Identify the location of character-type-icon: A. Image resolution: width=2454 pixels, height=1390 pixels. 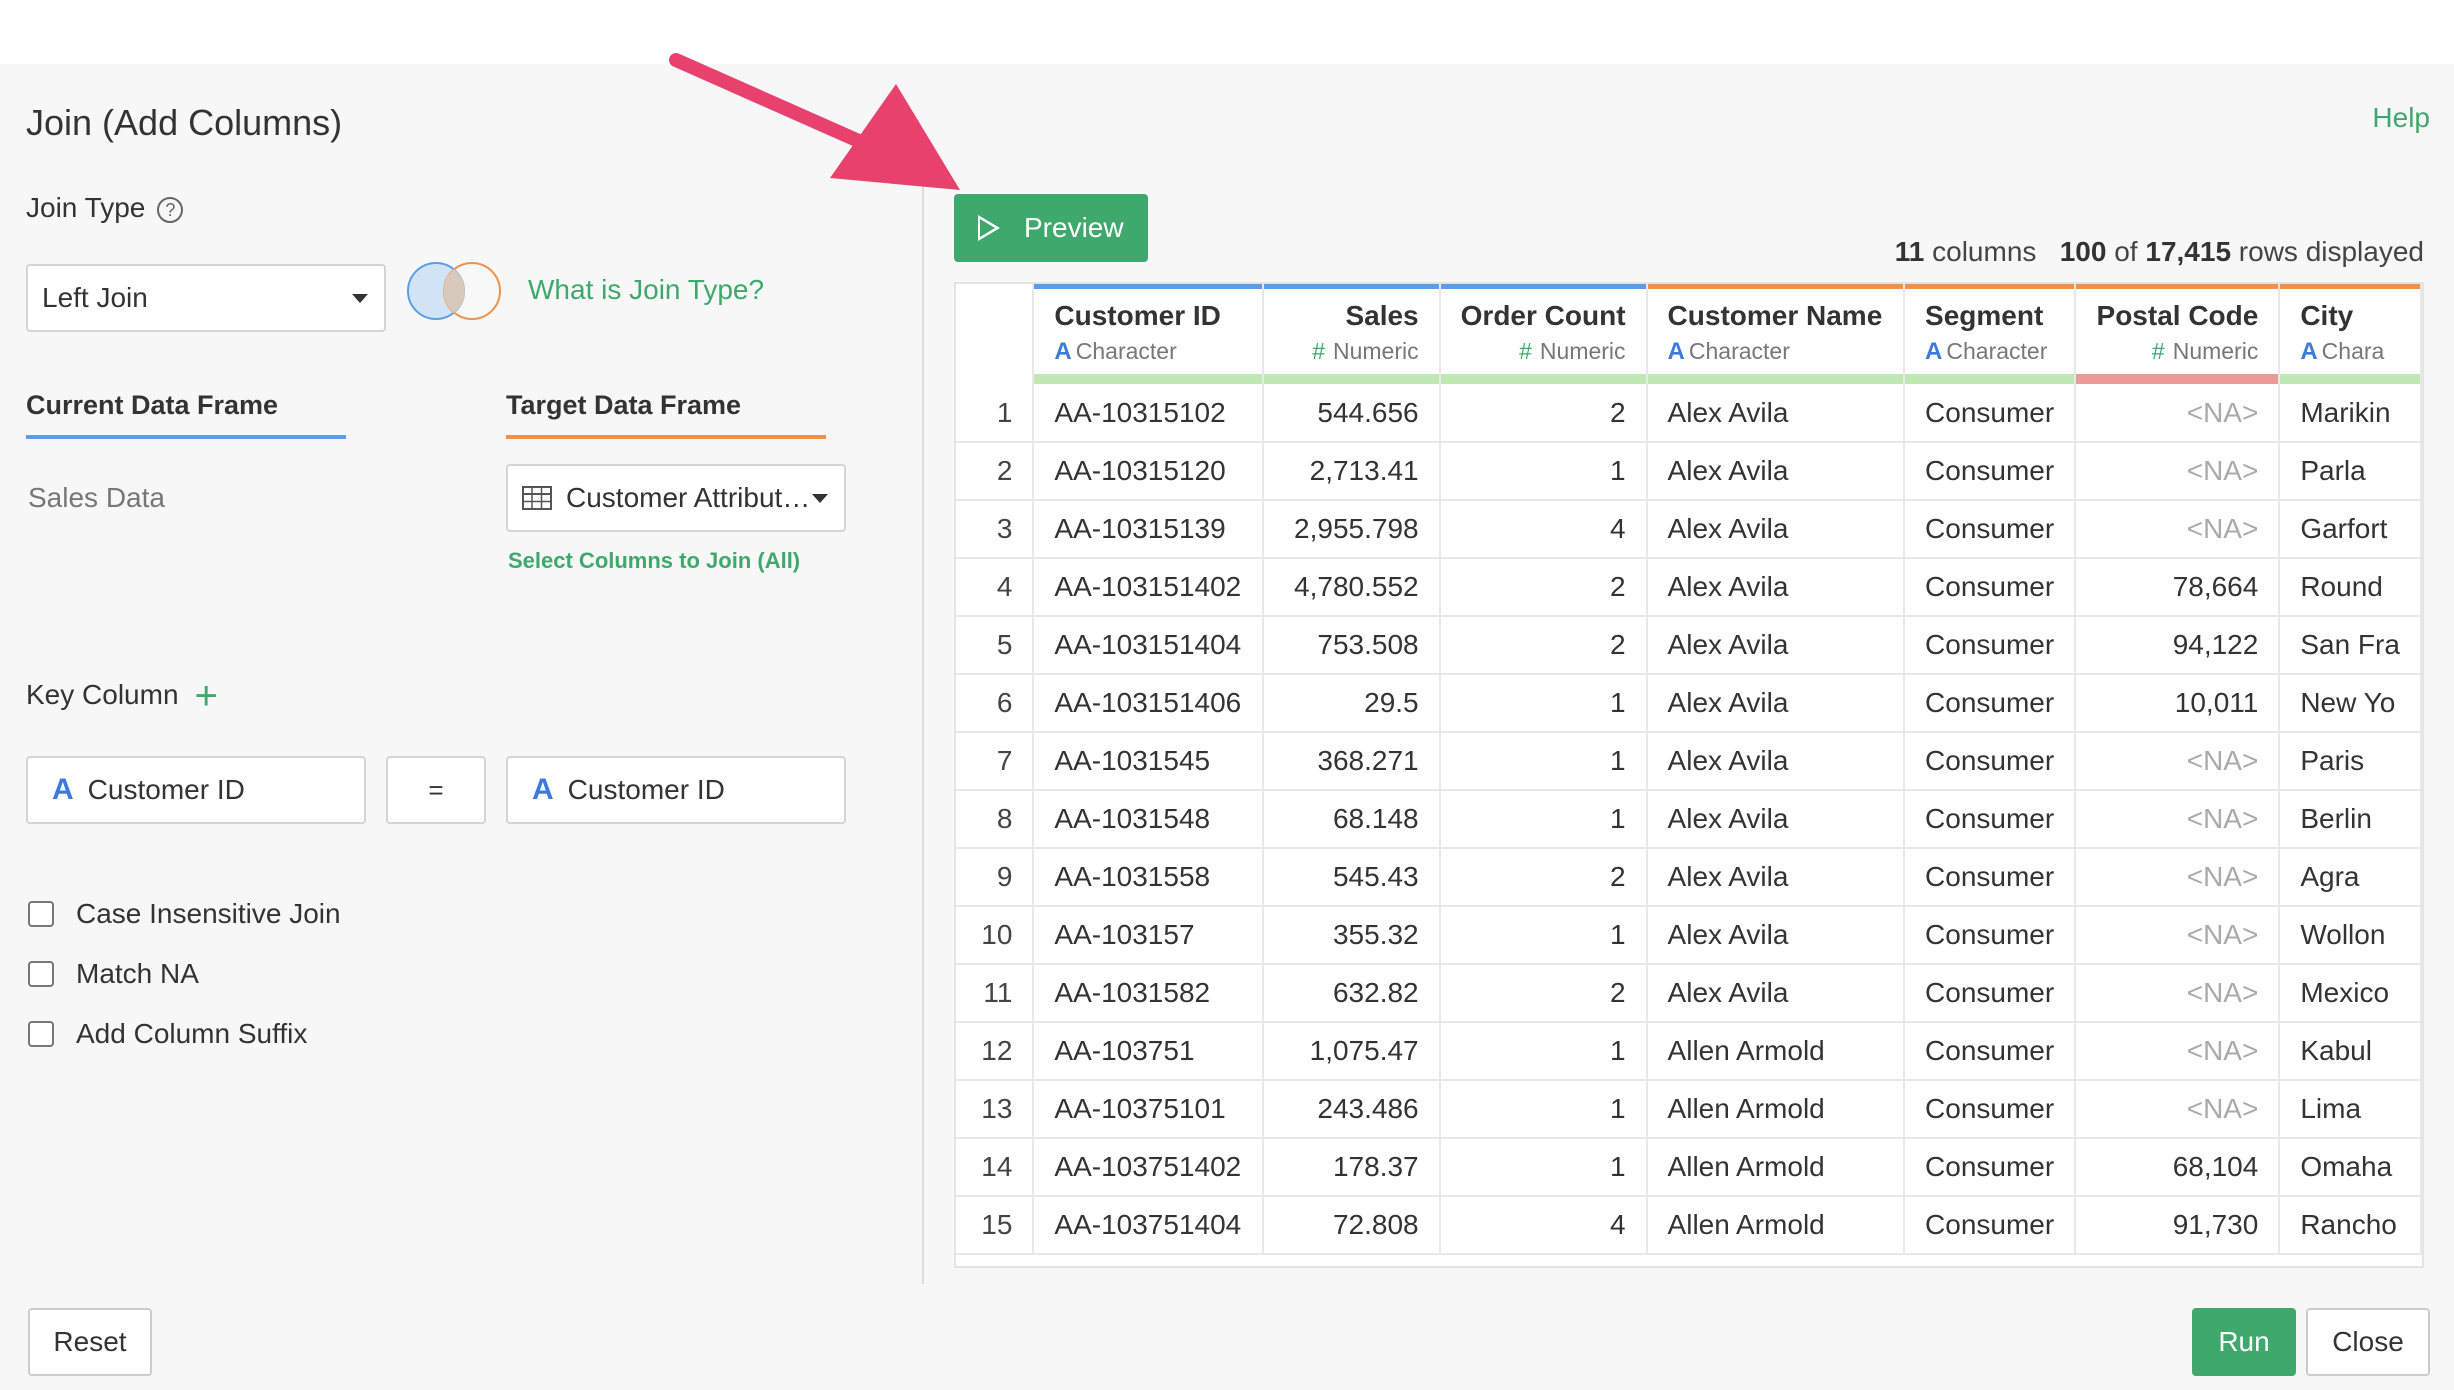
(1676, 351).